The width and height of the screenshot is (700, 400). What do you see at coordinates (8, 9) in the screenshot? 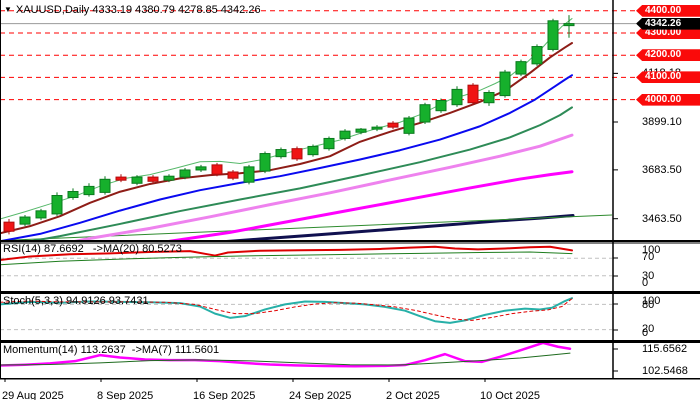
I see `title-marker-icon: ▼` at bounding box center [8, 9].